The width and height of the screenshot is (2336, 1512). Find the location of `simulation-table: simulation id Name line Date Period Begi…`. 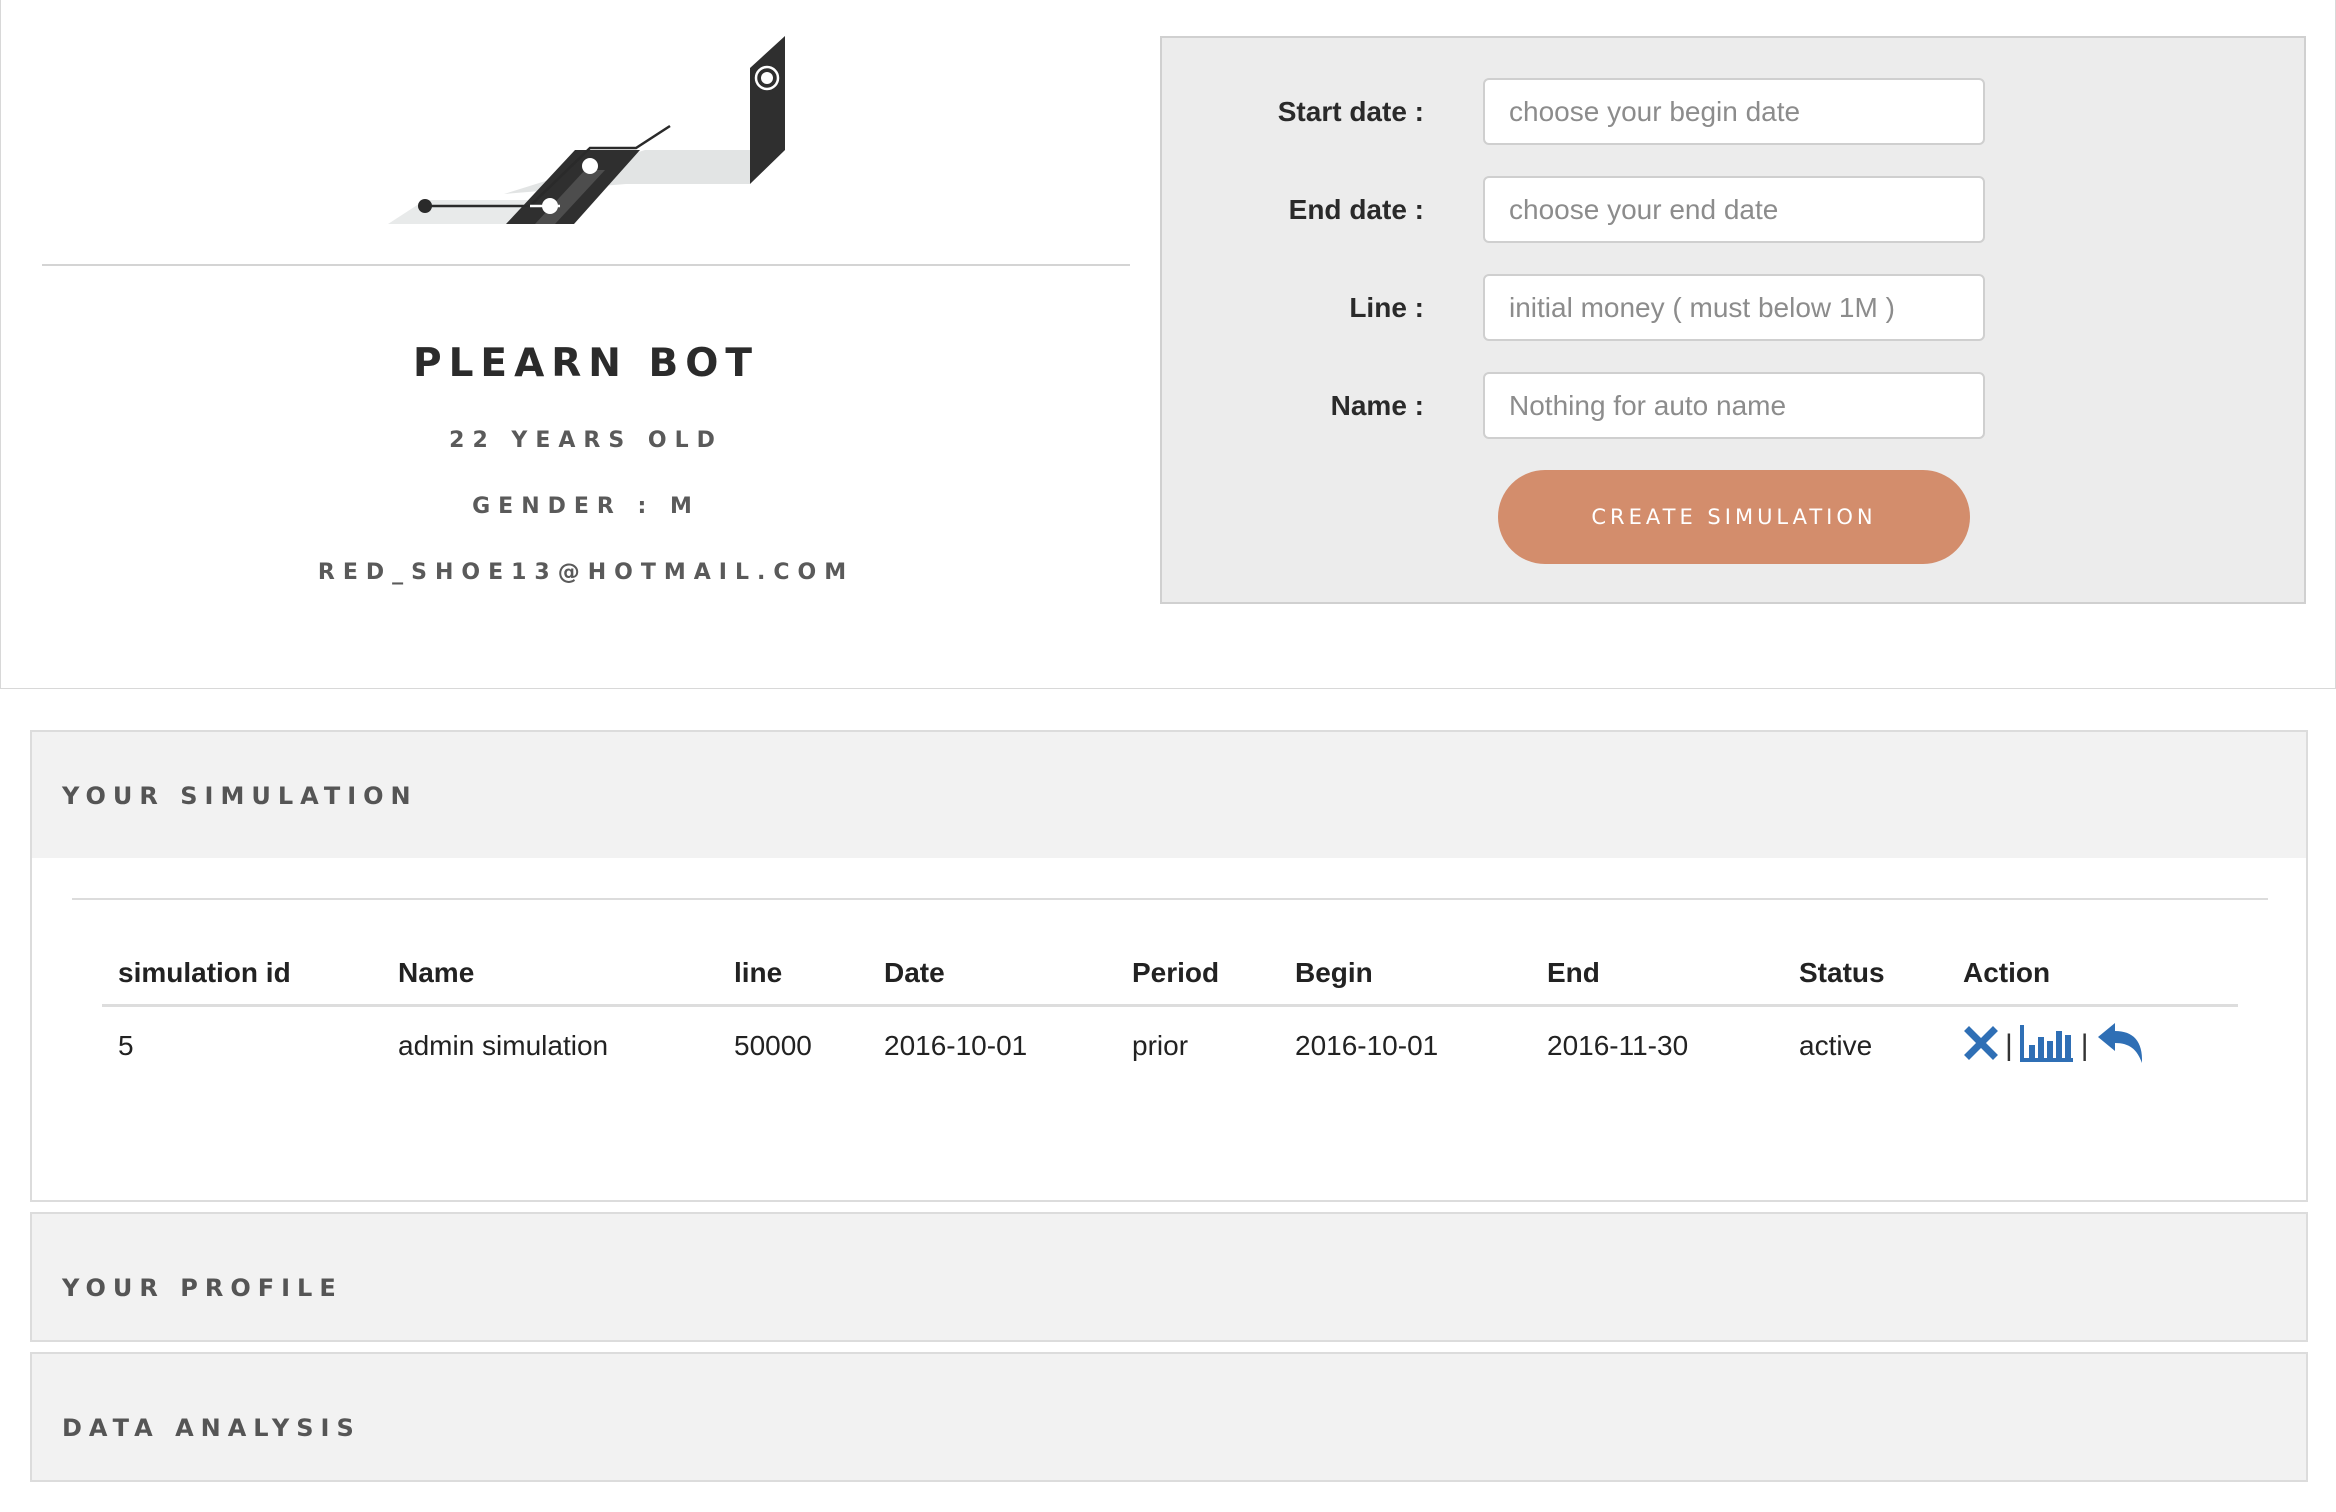

simulation-table: simulation id Name line Date Period Begi… is located at coordinates (1170, 1013).